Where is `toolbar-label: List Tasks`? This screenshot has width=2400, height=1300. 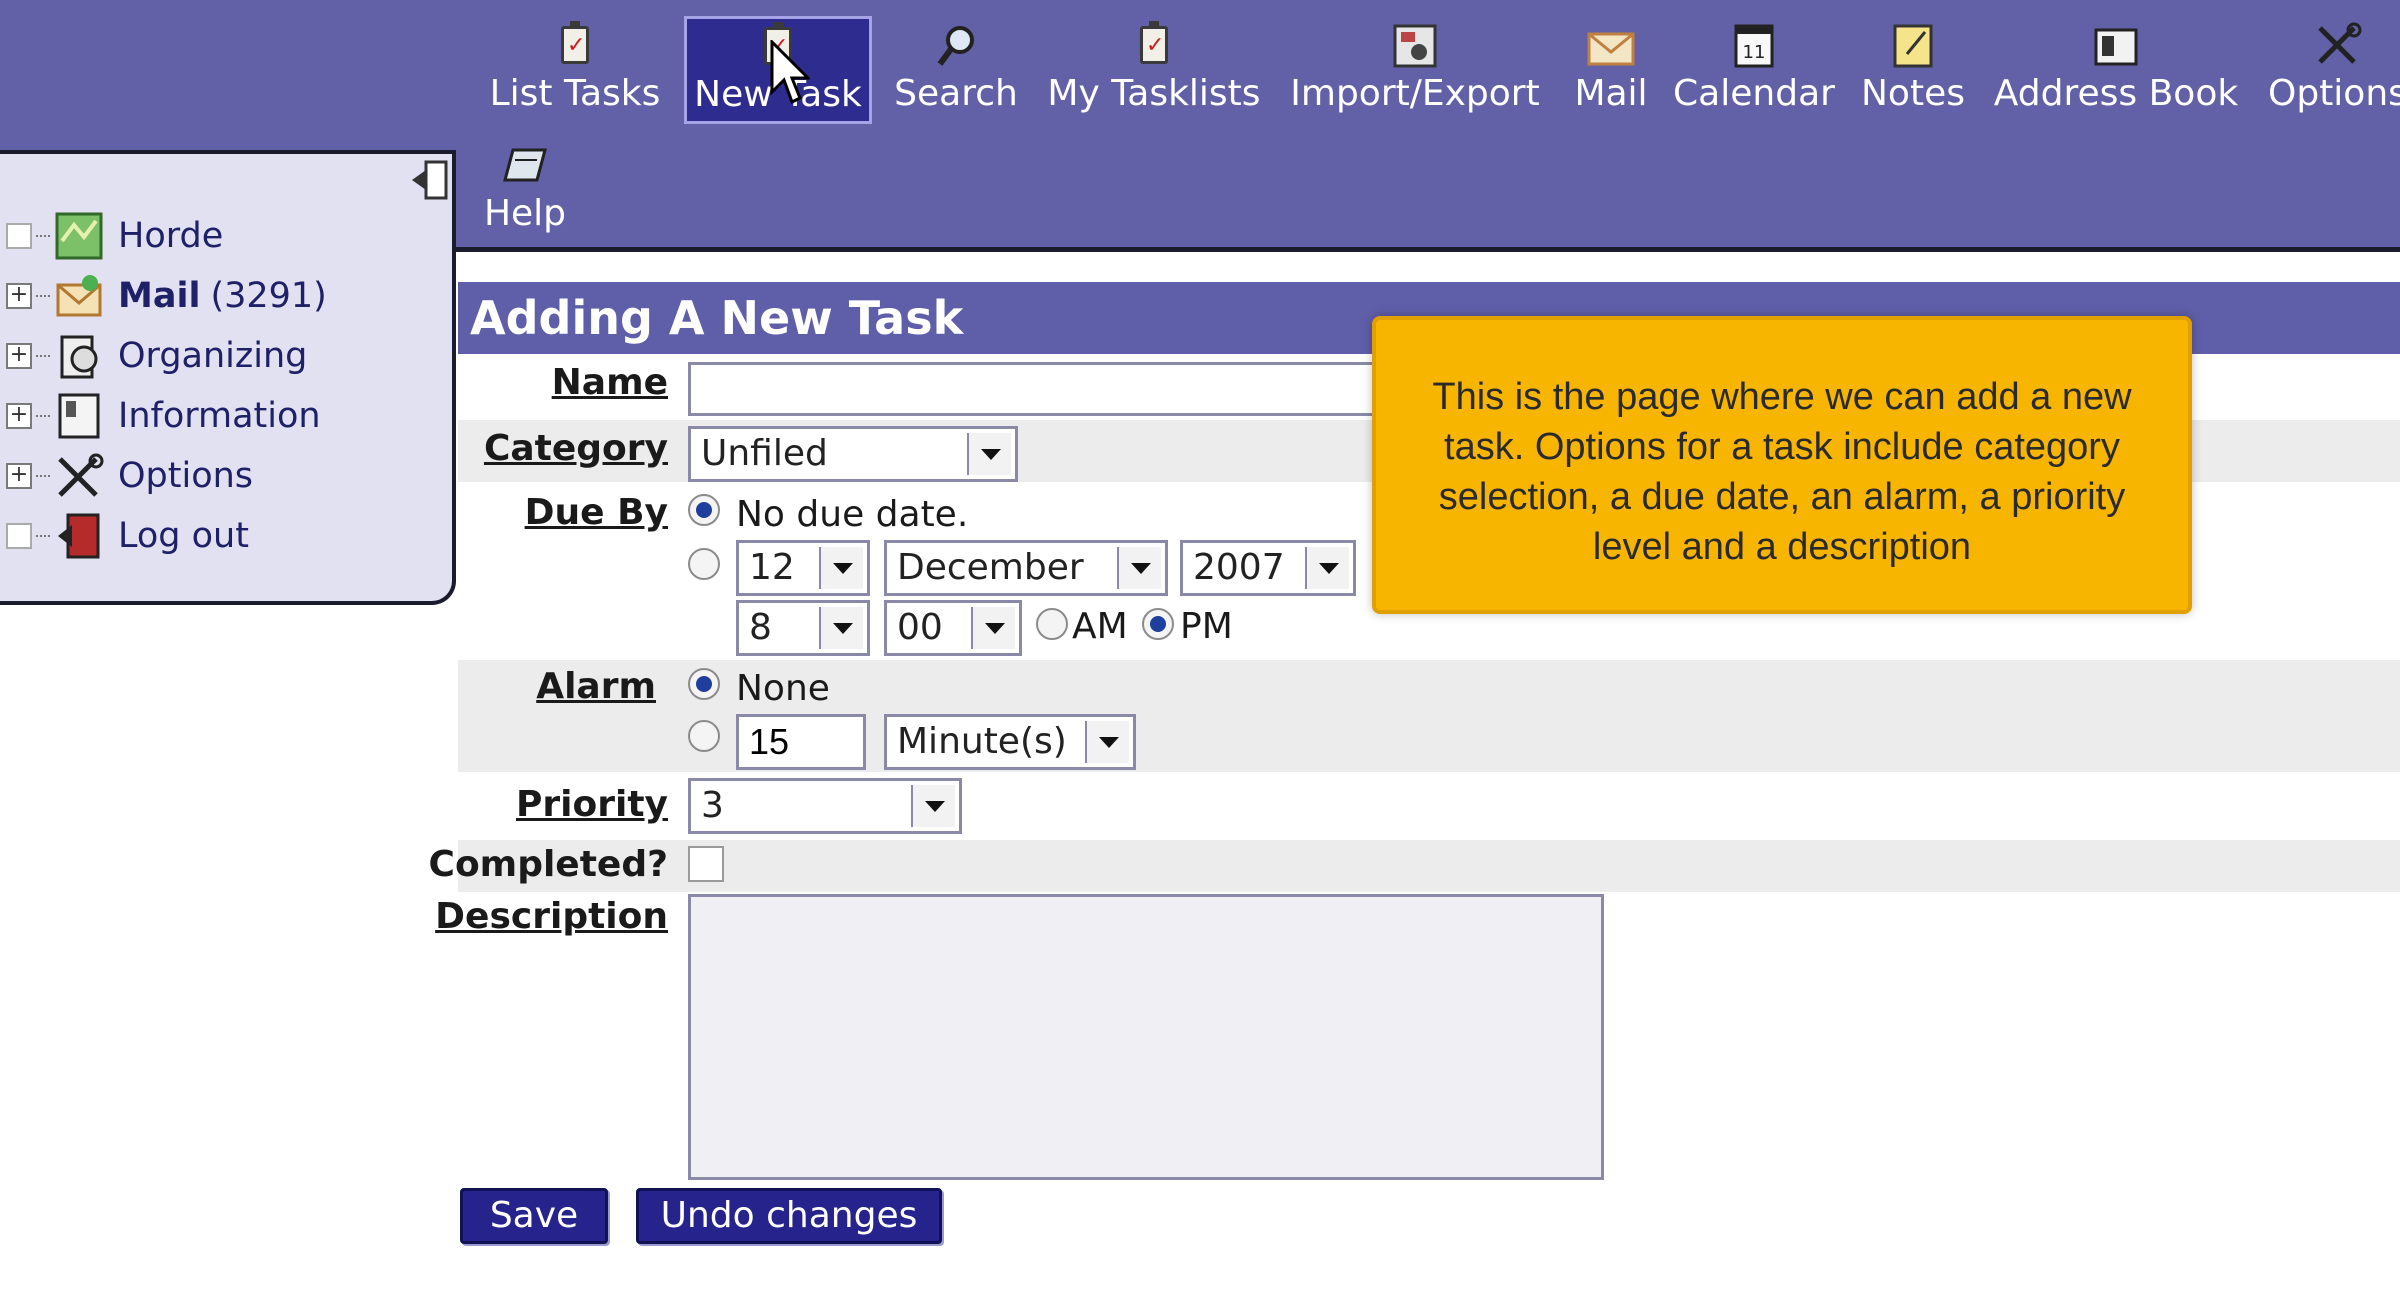
toolbar-label: List Tasks is located at coordinates (575, 93).